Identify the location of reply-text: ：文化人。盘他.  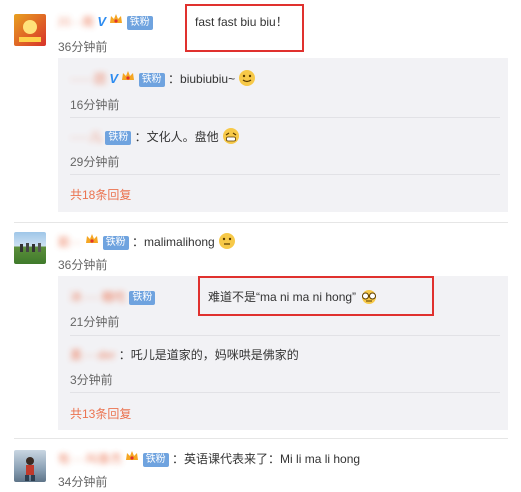
(176, 137).